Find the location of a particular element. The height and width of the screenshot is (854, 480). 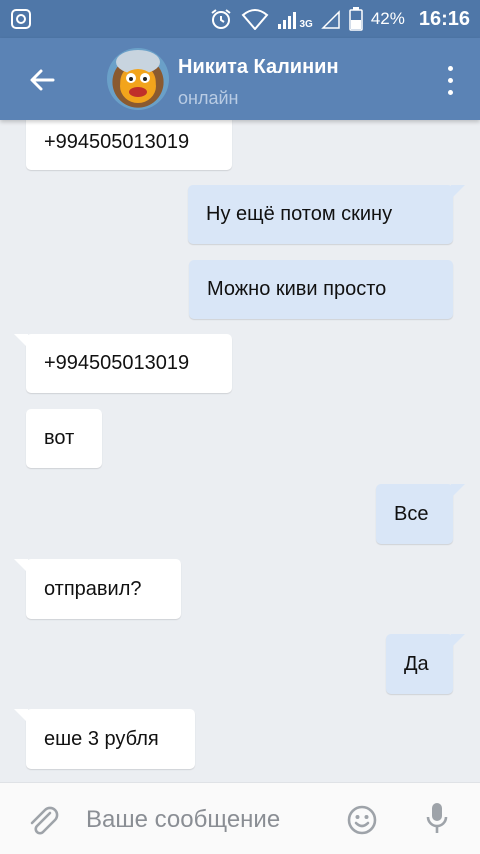

voice-message-button is located at coordinates (437, 819).